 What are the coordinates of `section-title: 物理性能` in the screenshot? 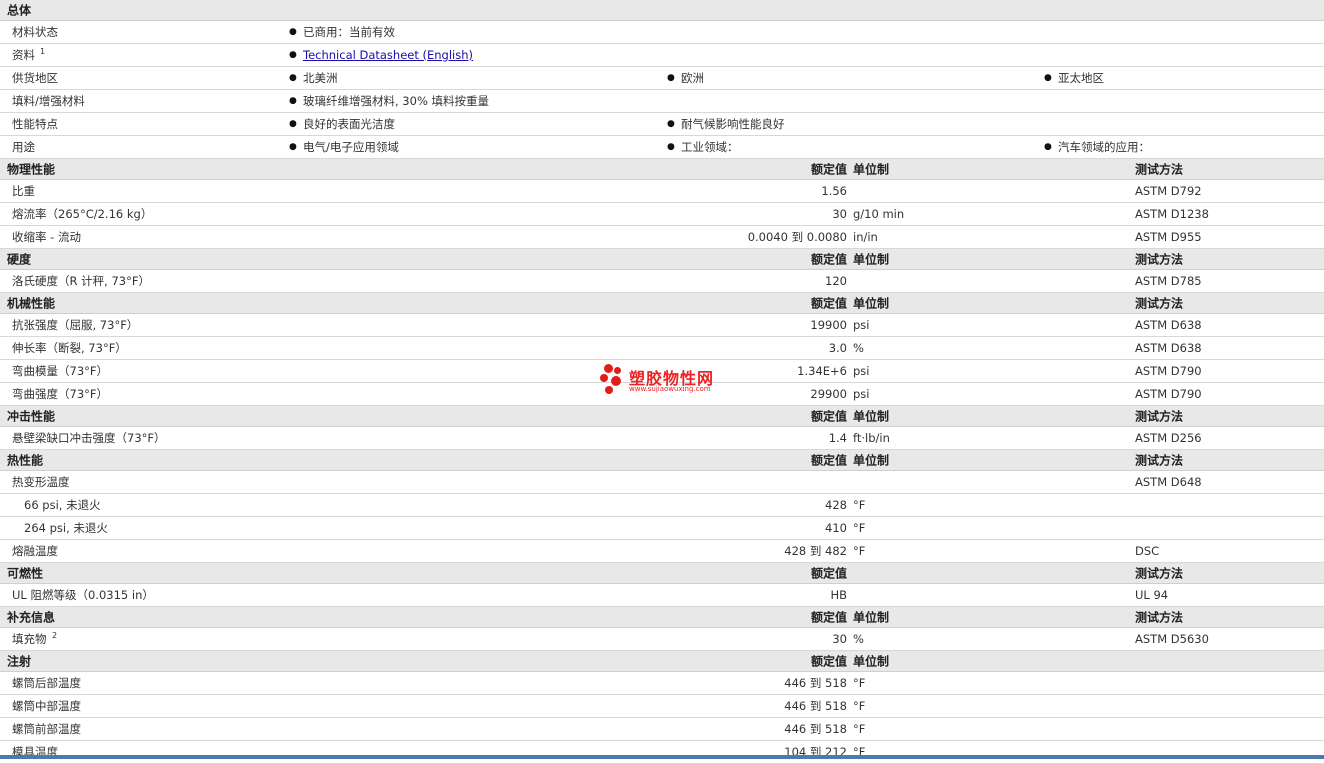 It's located at (31, 169).